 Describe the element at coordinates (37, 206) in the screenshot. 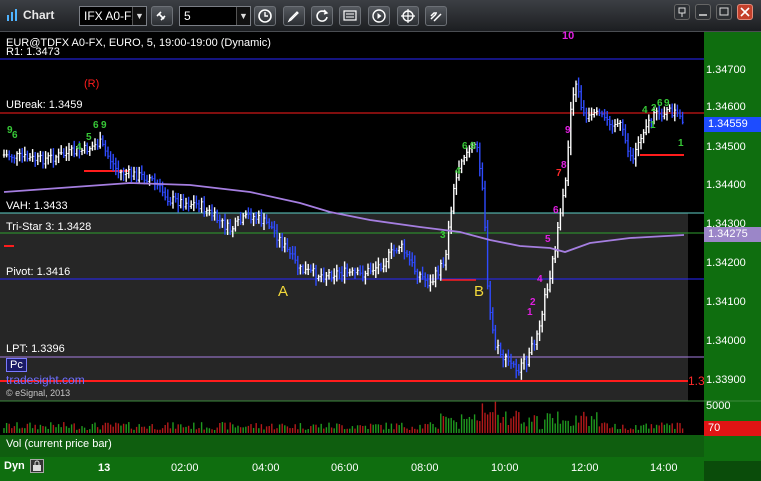

I see `vah-label: VAH: 1.3433` at that location.